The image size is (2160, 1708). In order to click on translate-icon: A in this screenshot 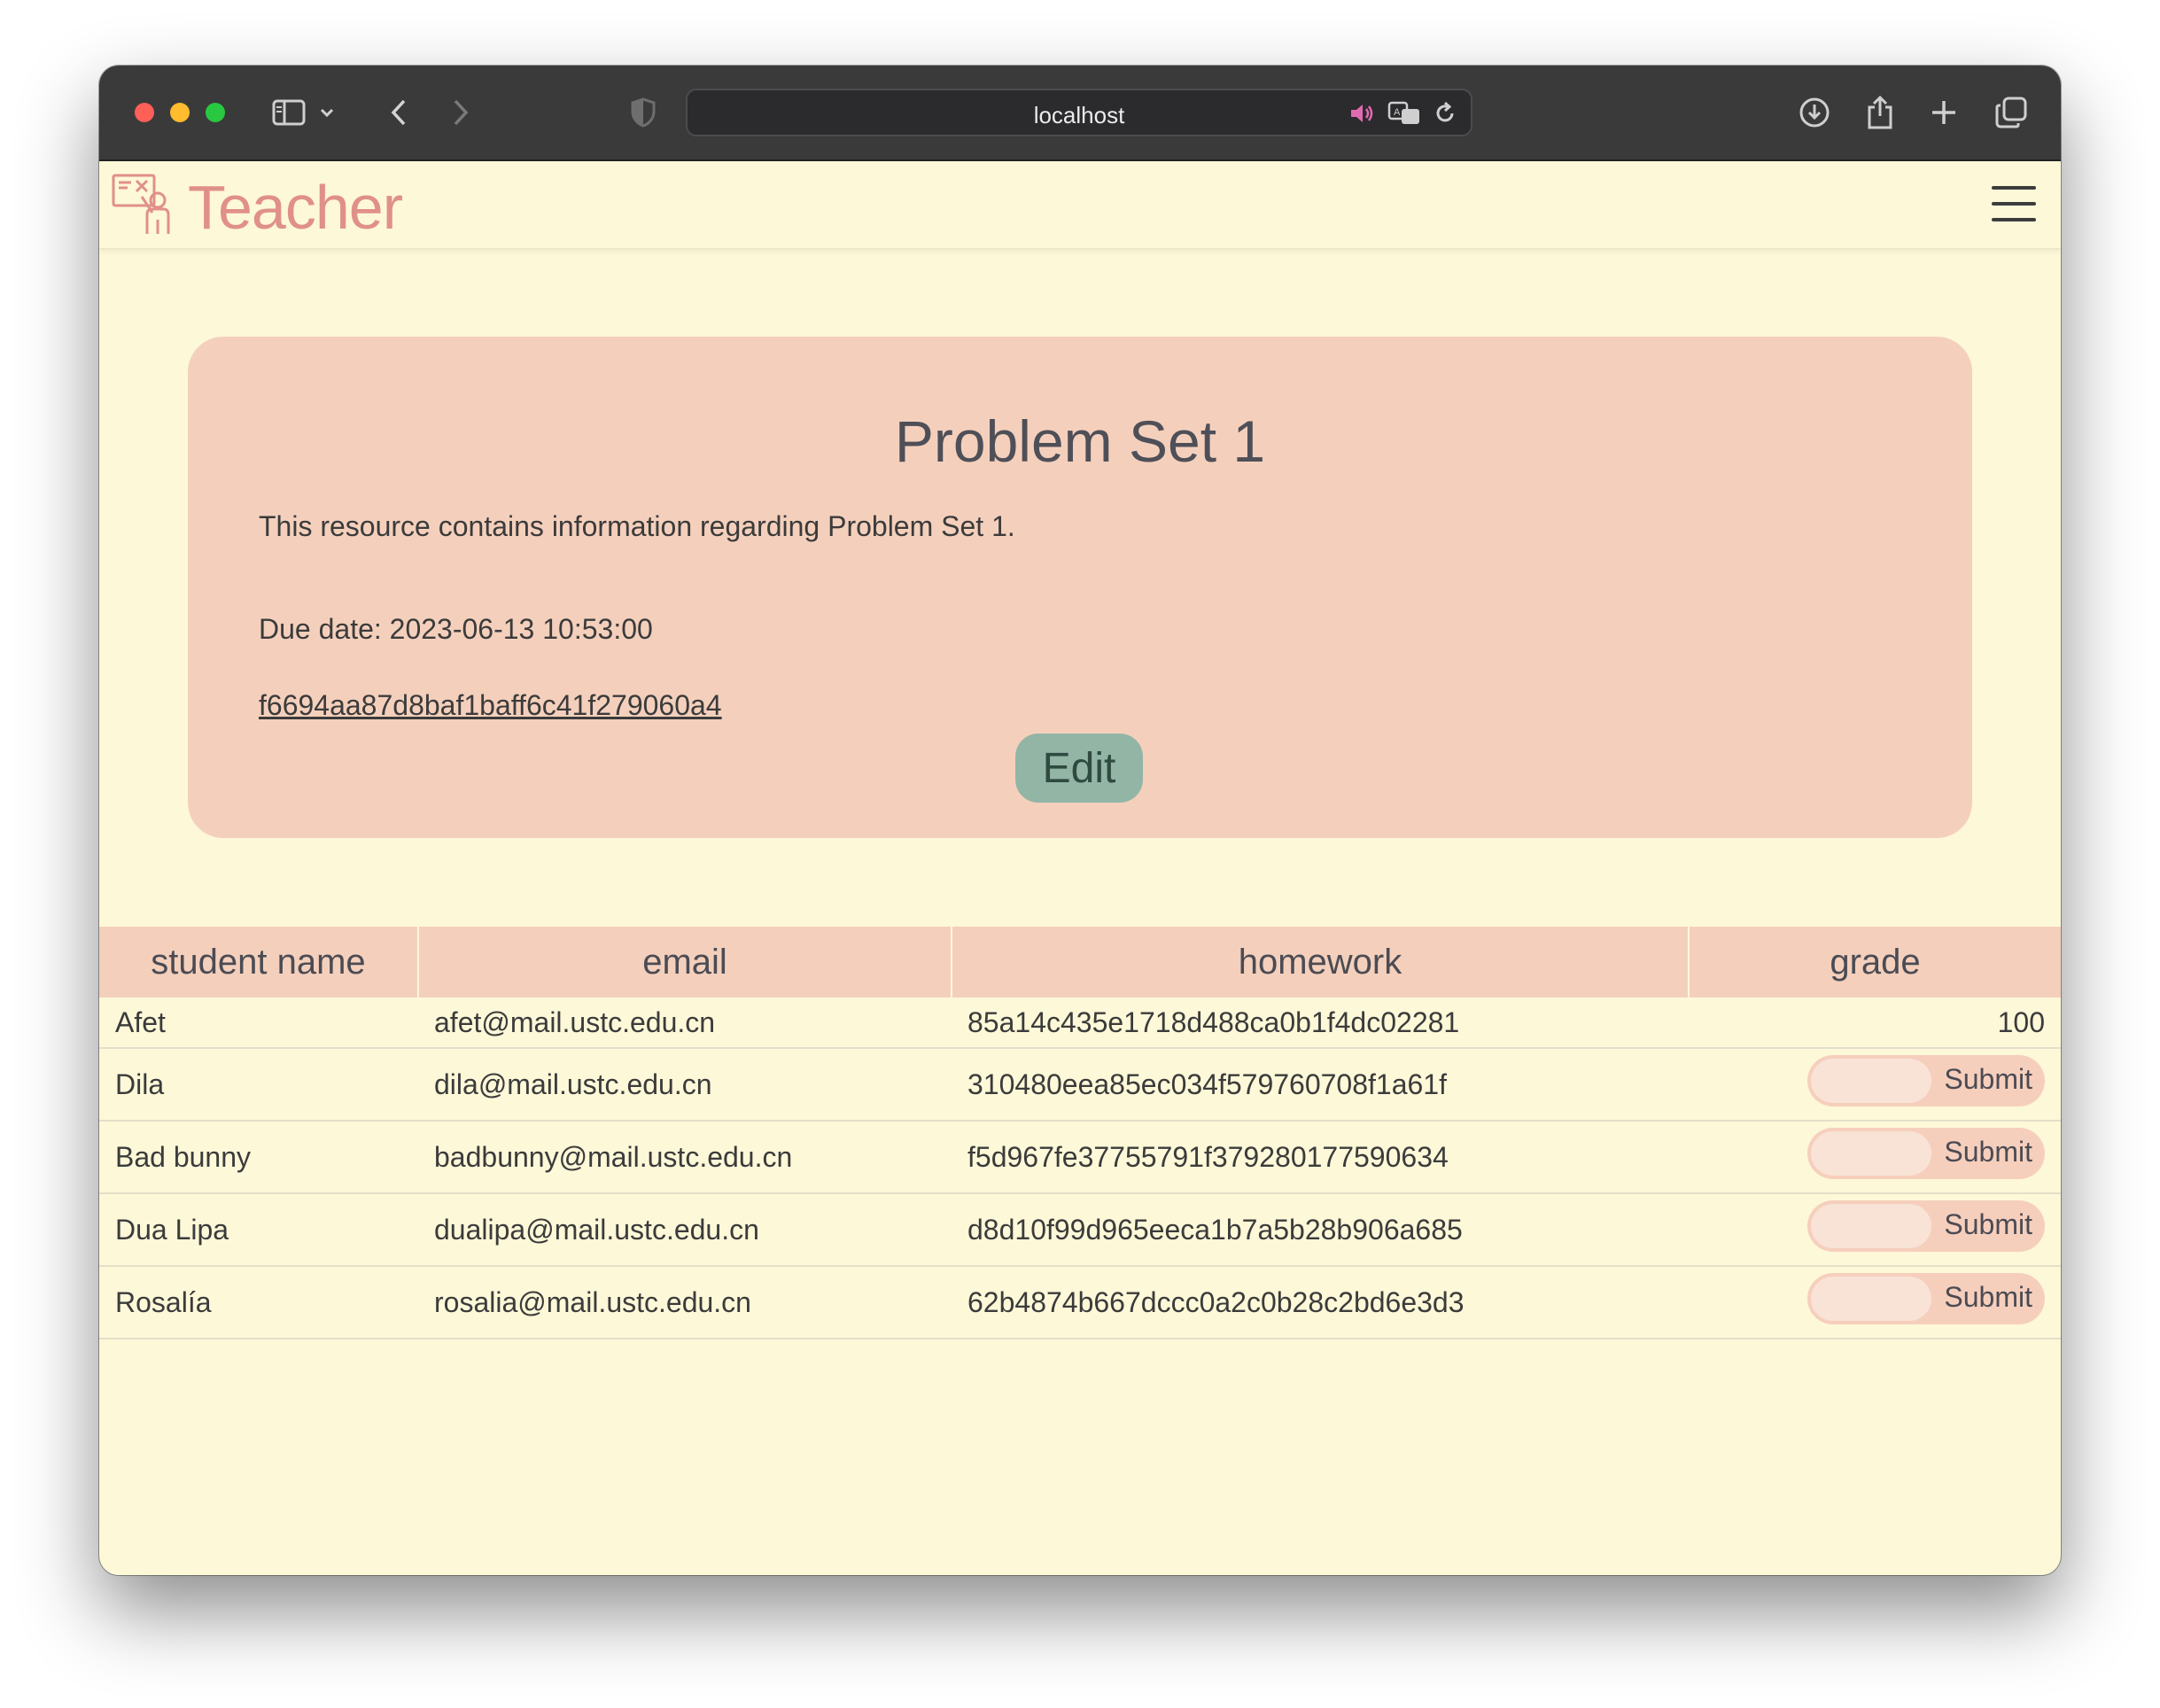, I will do `click(1404, 115)`.